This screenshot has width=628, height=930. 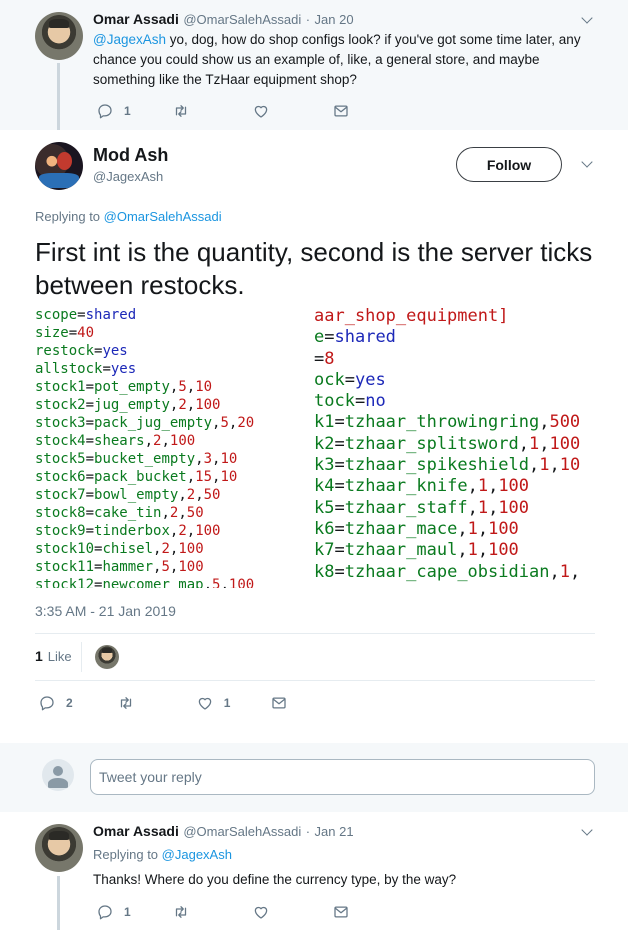 What do you see at coordinates (65, 549) in the screenshot?
I see `code-token: stock10` at bounding box center [65, 549].